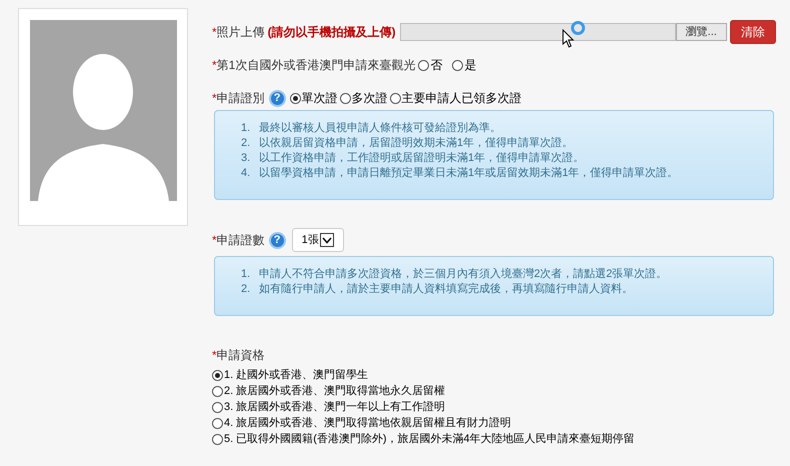  I want to click on field-label: 第1次自國外或香港澳門申請來臺觀光, so click(316, 65).